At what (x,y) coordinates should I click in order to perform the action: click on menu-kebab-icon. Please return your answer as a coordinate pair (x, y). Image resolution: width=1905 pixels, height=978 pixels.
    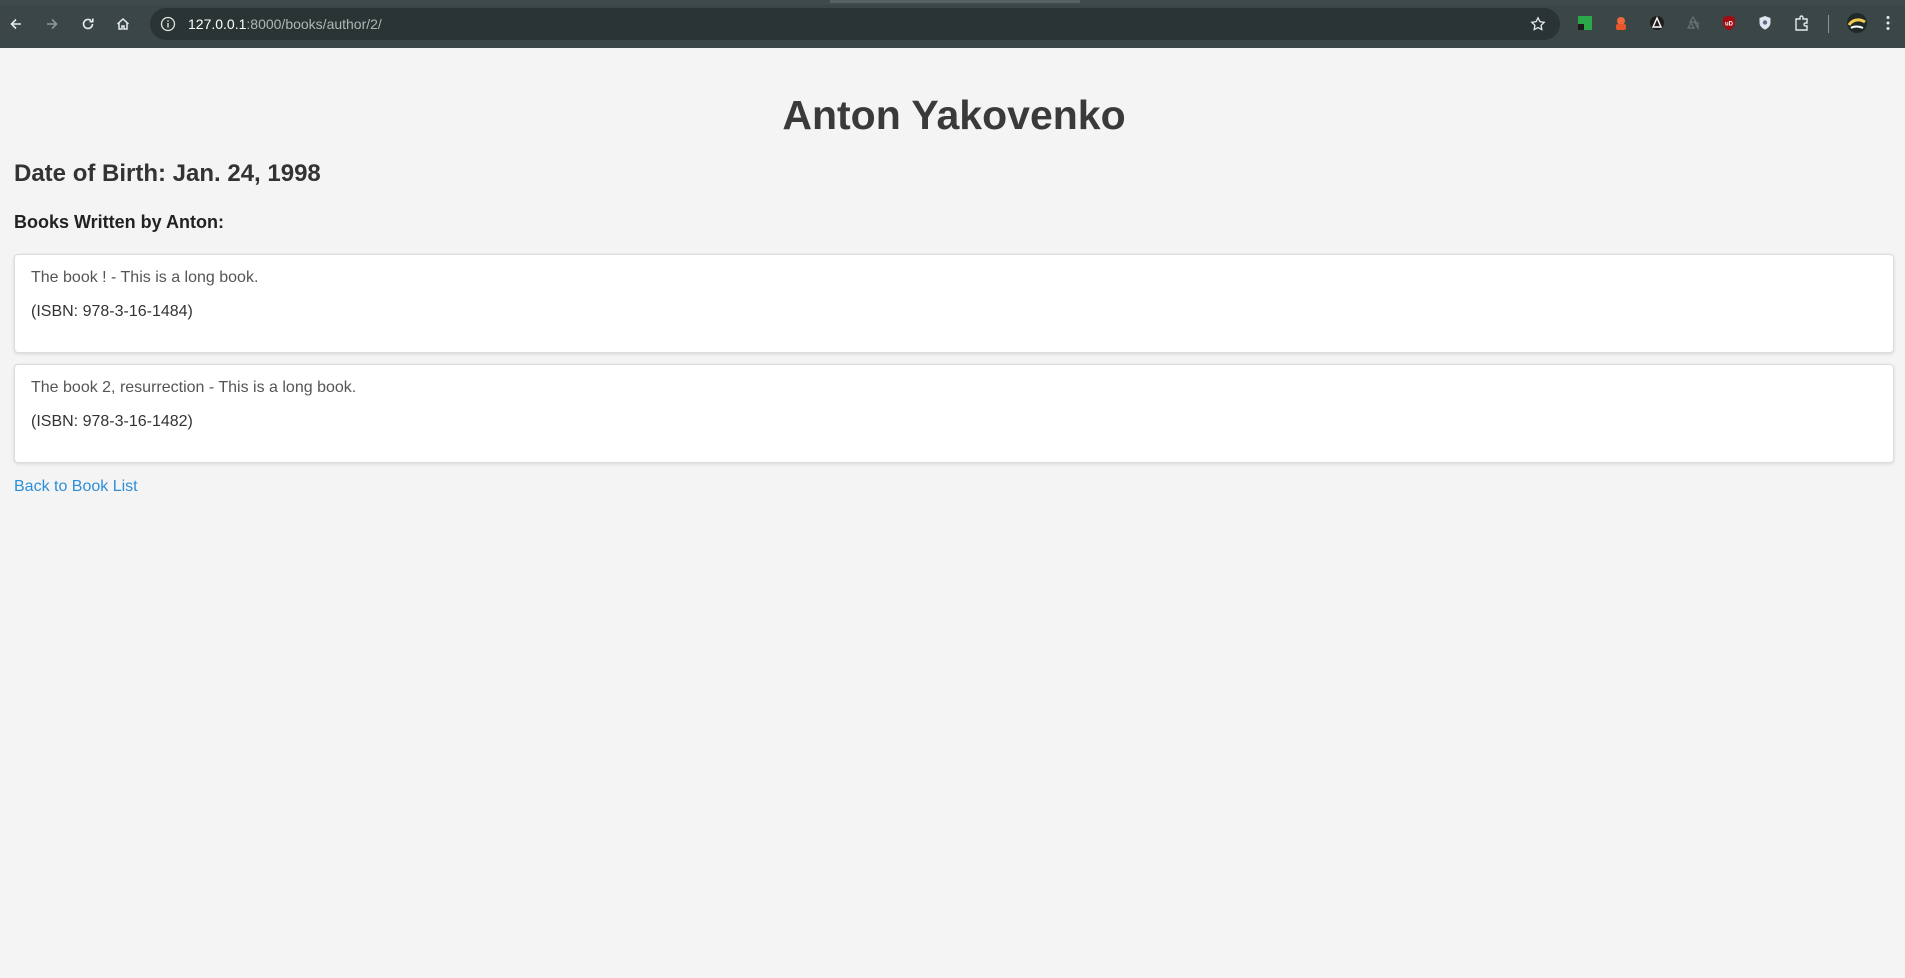
    Looking at the image, I should click on (1888, 23).